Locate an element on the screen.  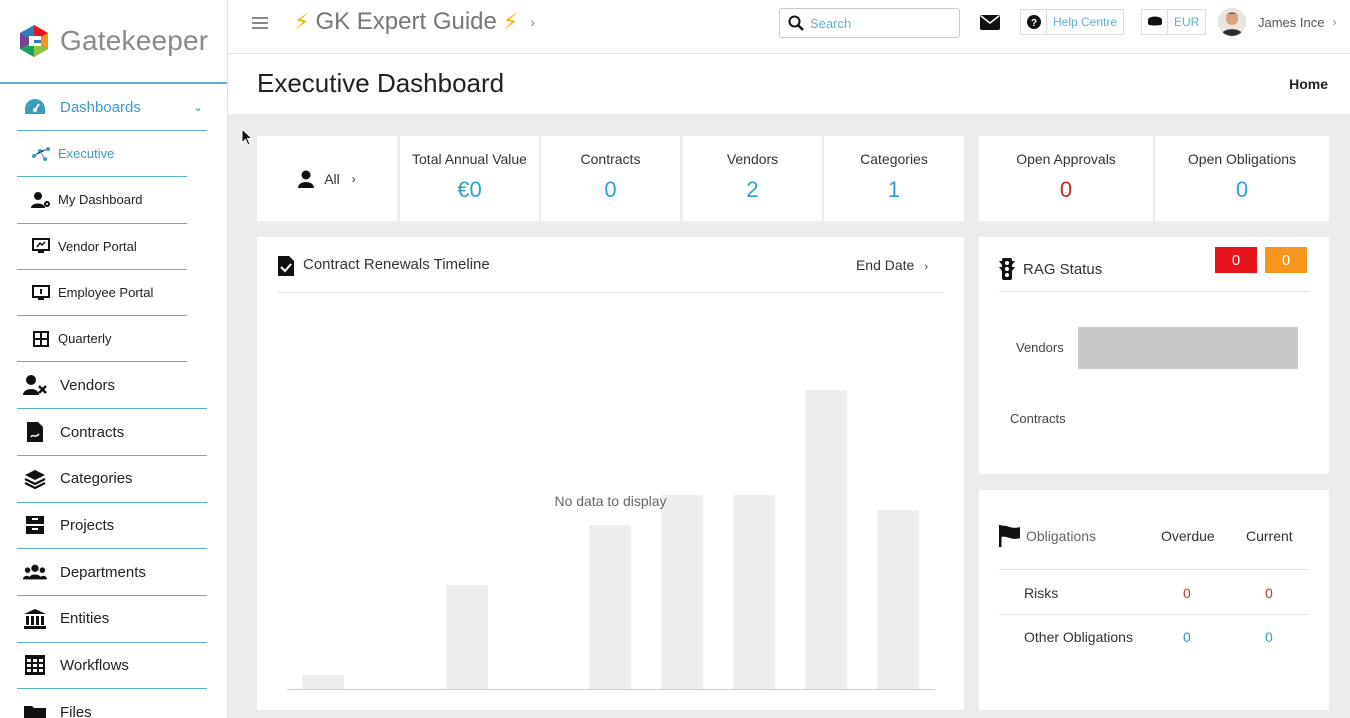
stat-value: 0 is located at coordinates (610, 189).